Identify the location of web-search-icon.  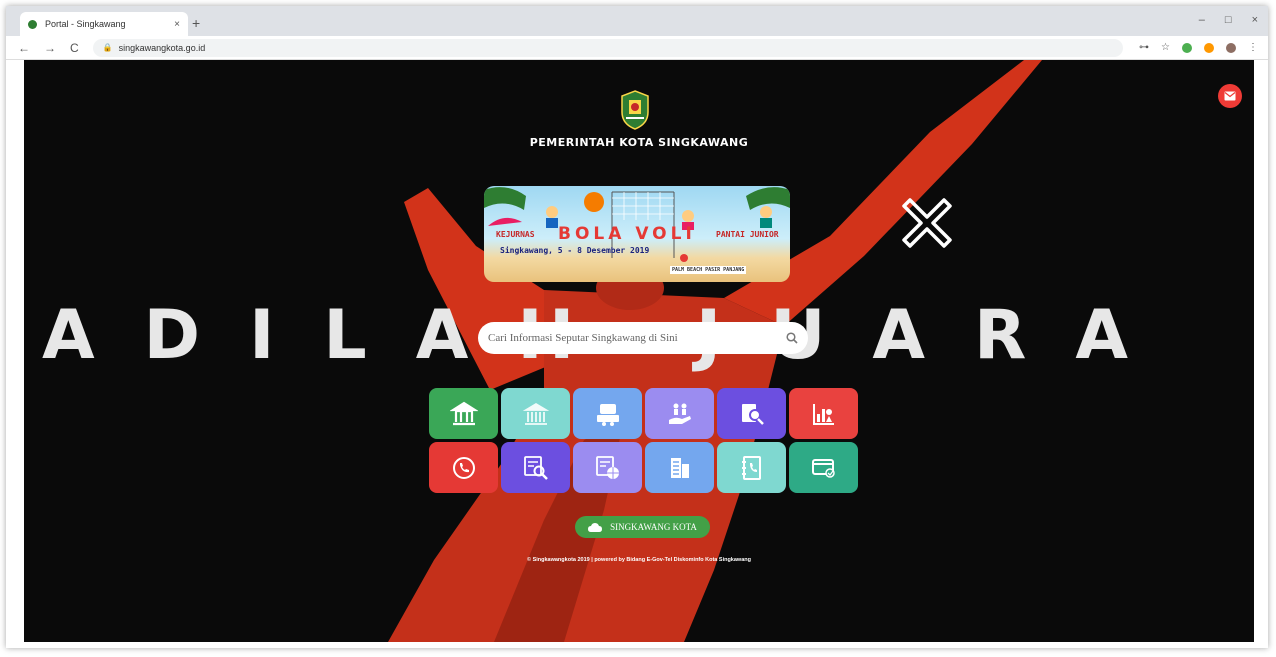
(535, 467).